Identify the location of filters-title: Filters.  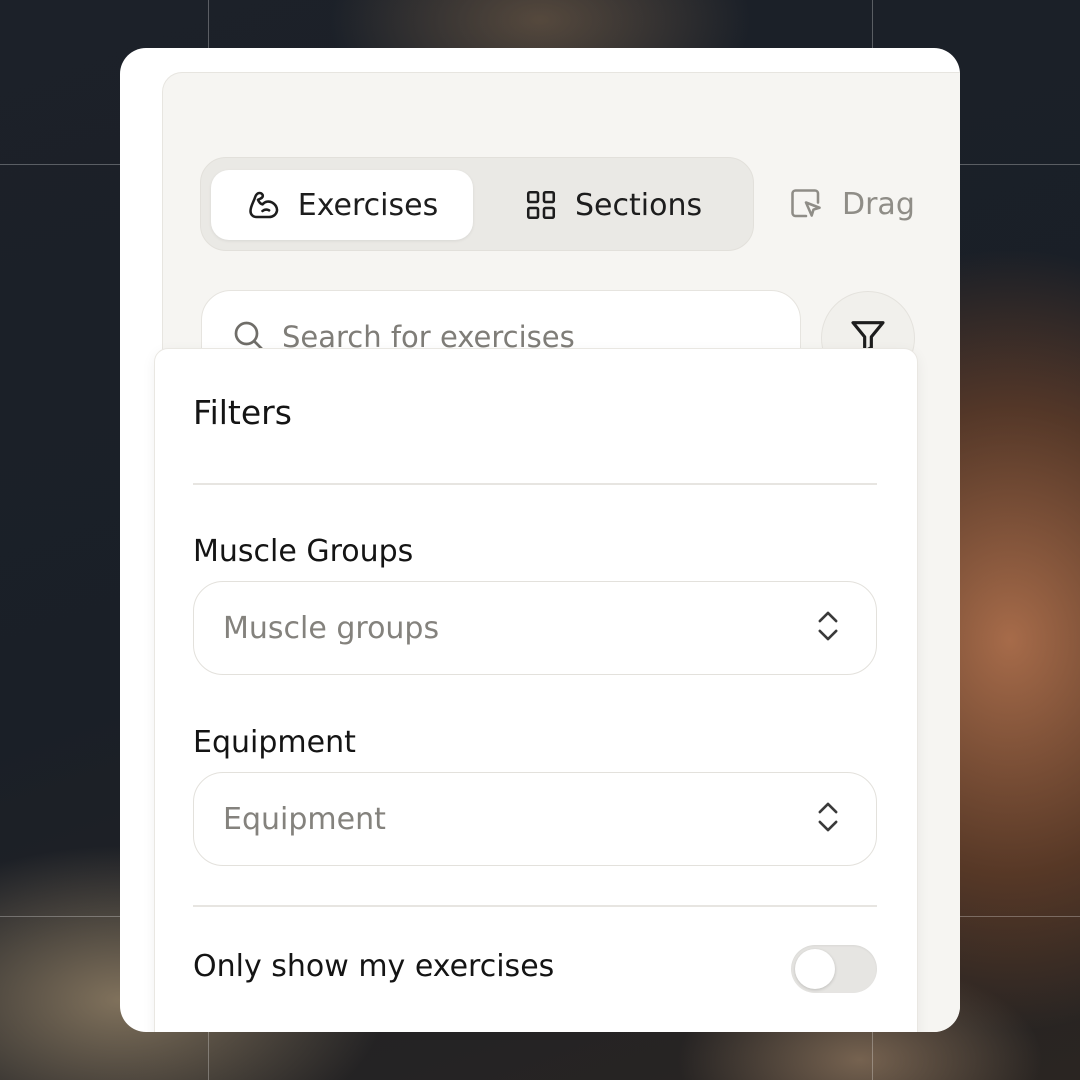
(242, 412).